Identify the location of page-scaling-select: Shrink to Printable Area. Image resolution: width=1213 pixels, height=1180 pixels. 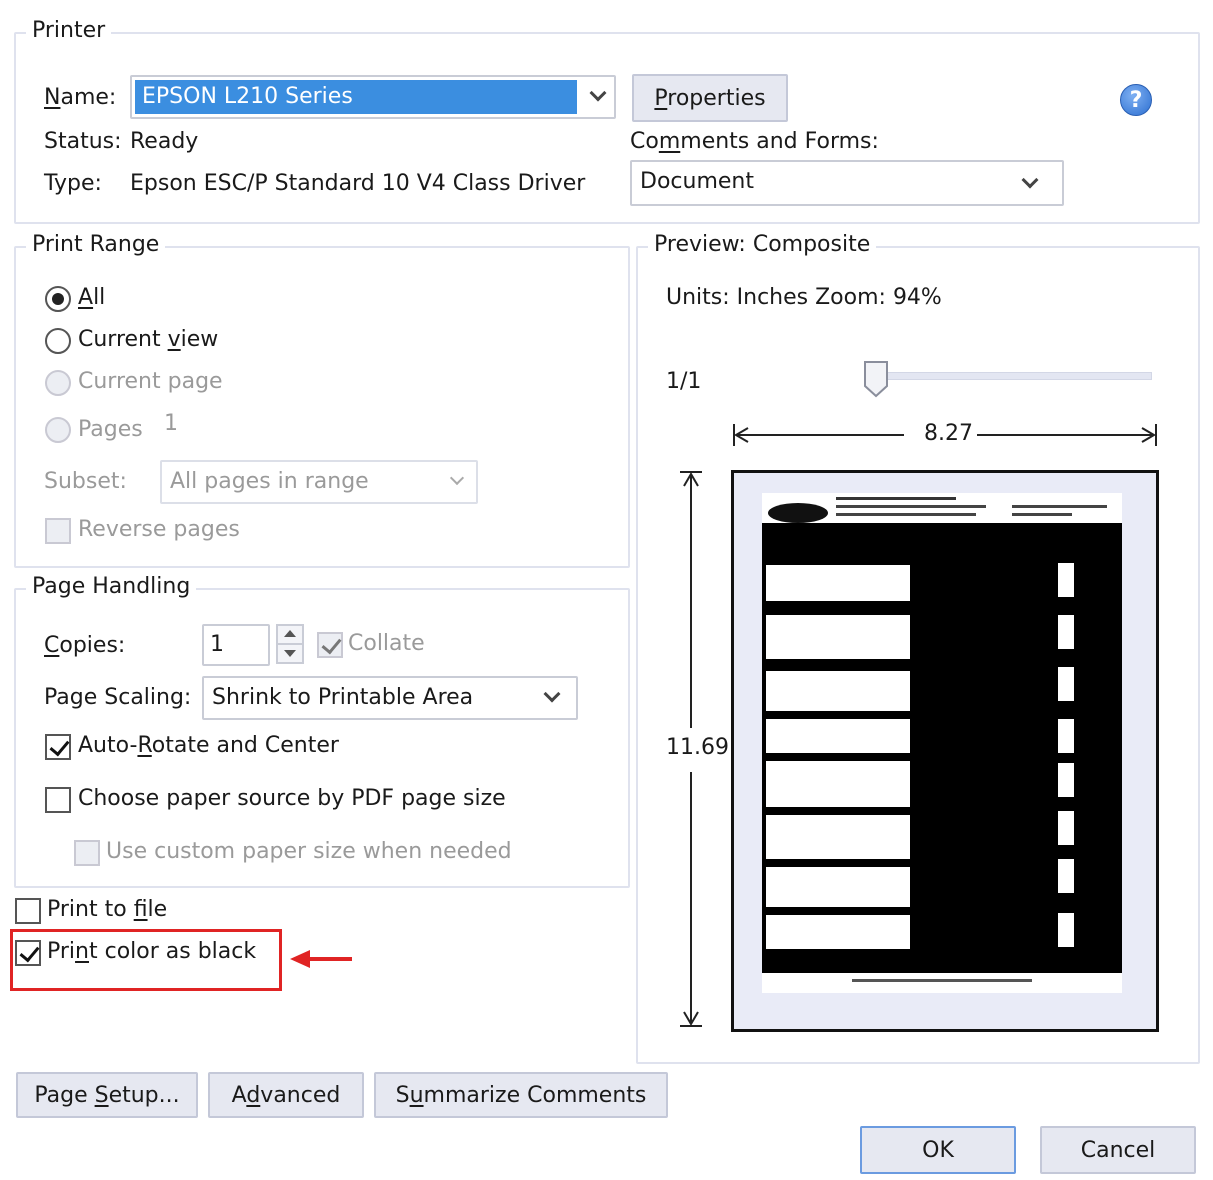
(390, 698).